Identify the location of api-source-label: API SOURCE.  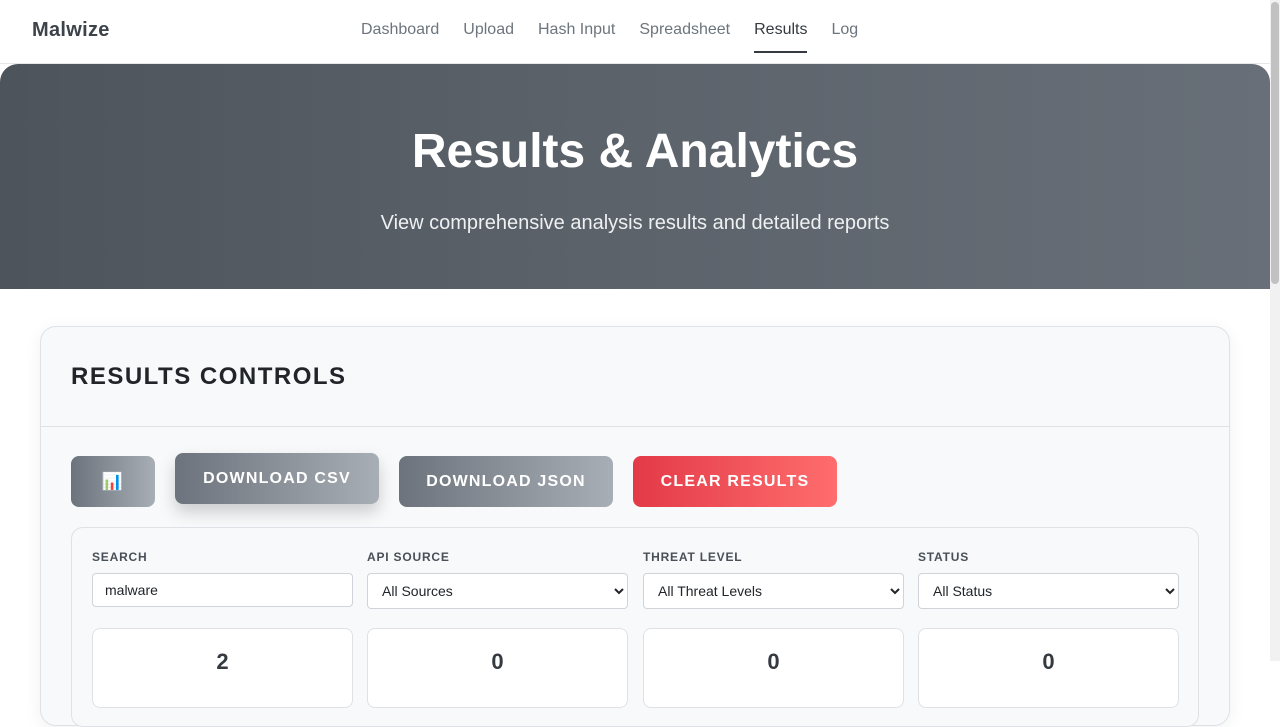
(408, 557).